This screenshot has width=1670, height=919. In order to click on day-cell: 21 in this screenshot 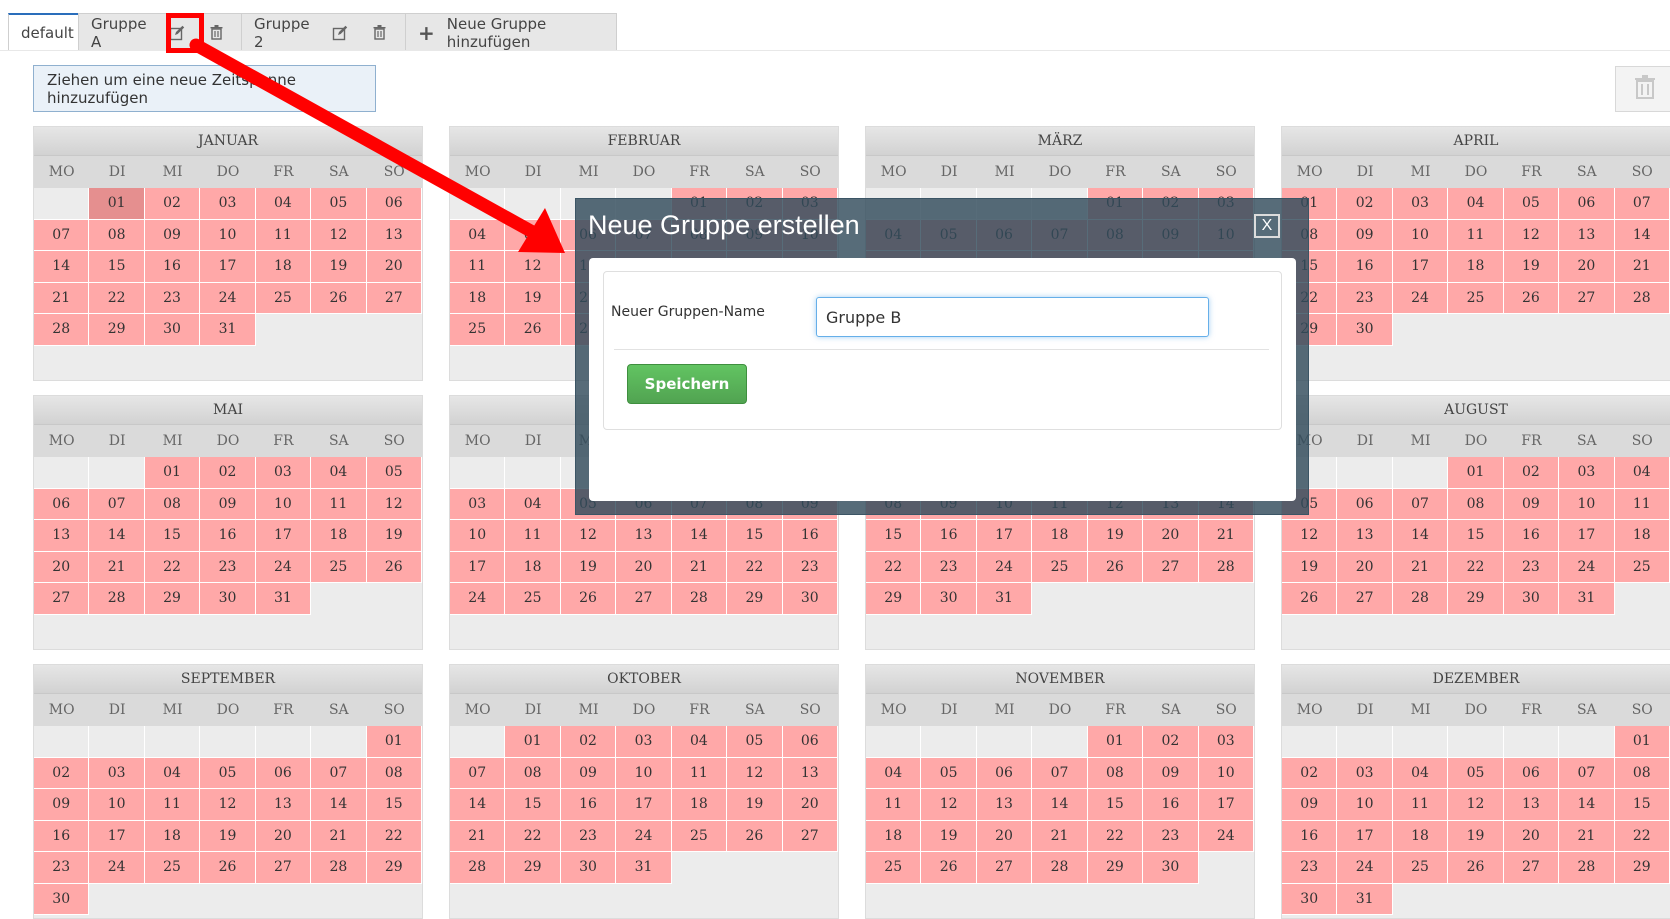, I will do `click(339, 836)`.